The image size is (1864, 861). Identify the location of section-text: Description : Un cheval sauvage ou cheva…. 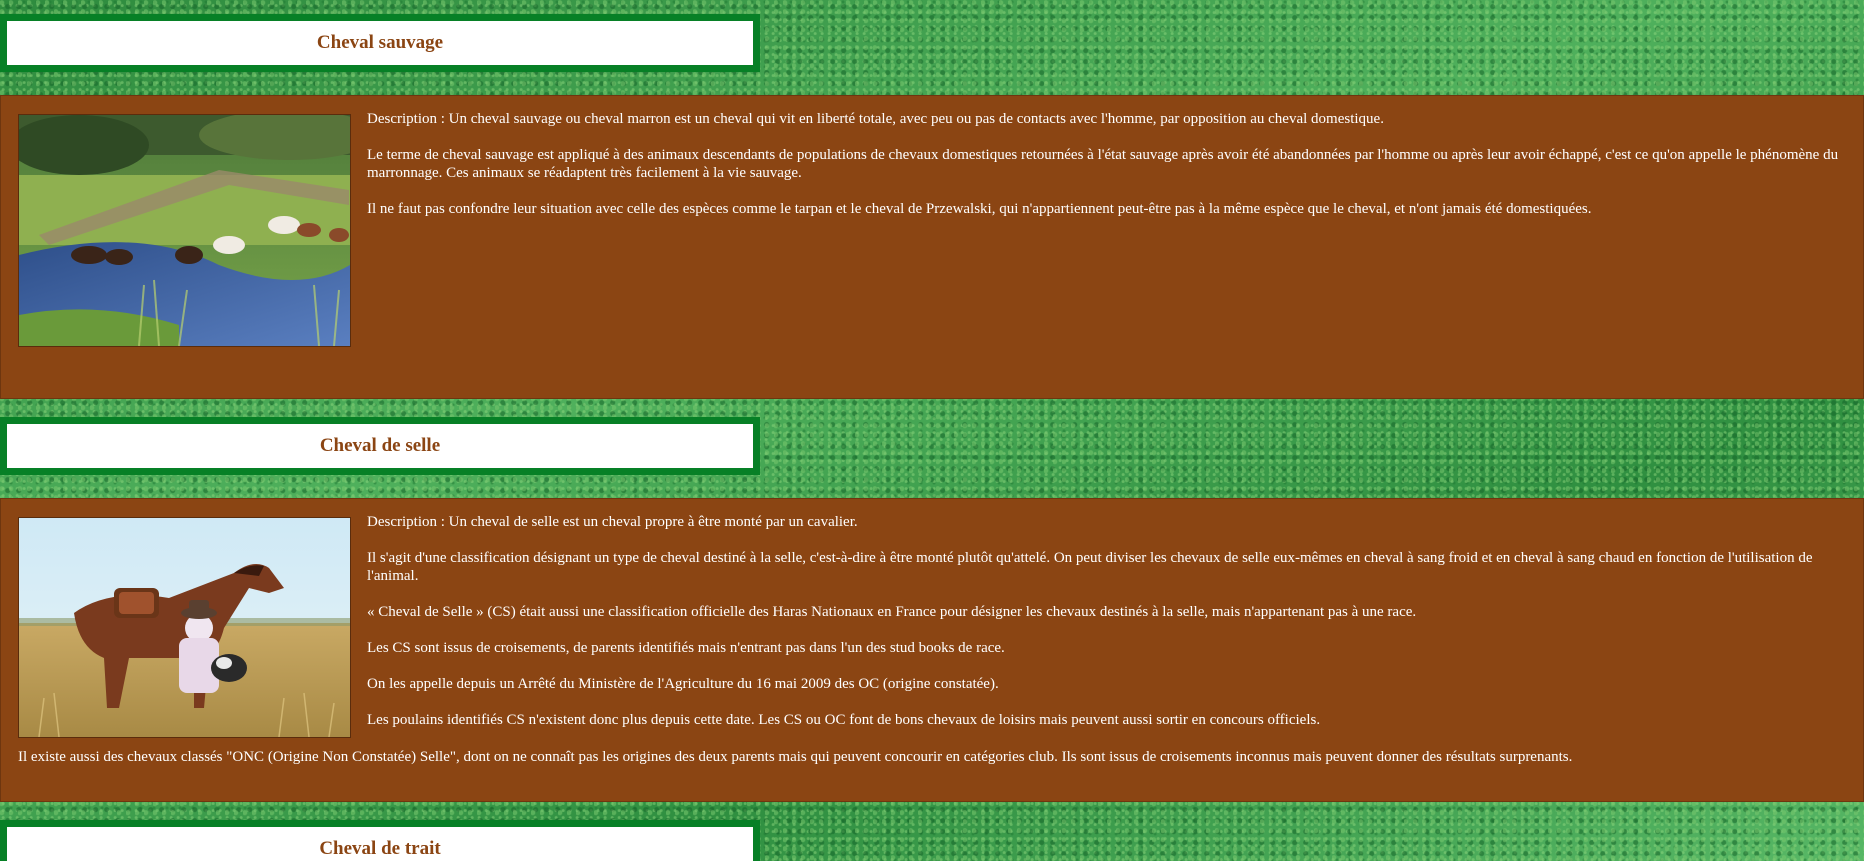
(1105, 173).